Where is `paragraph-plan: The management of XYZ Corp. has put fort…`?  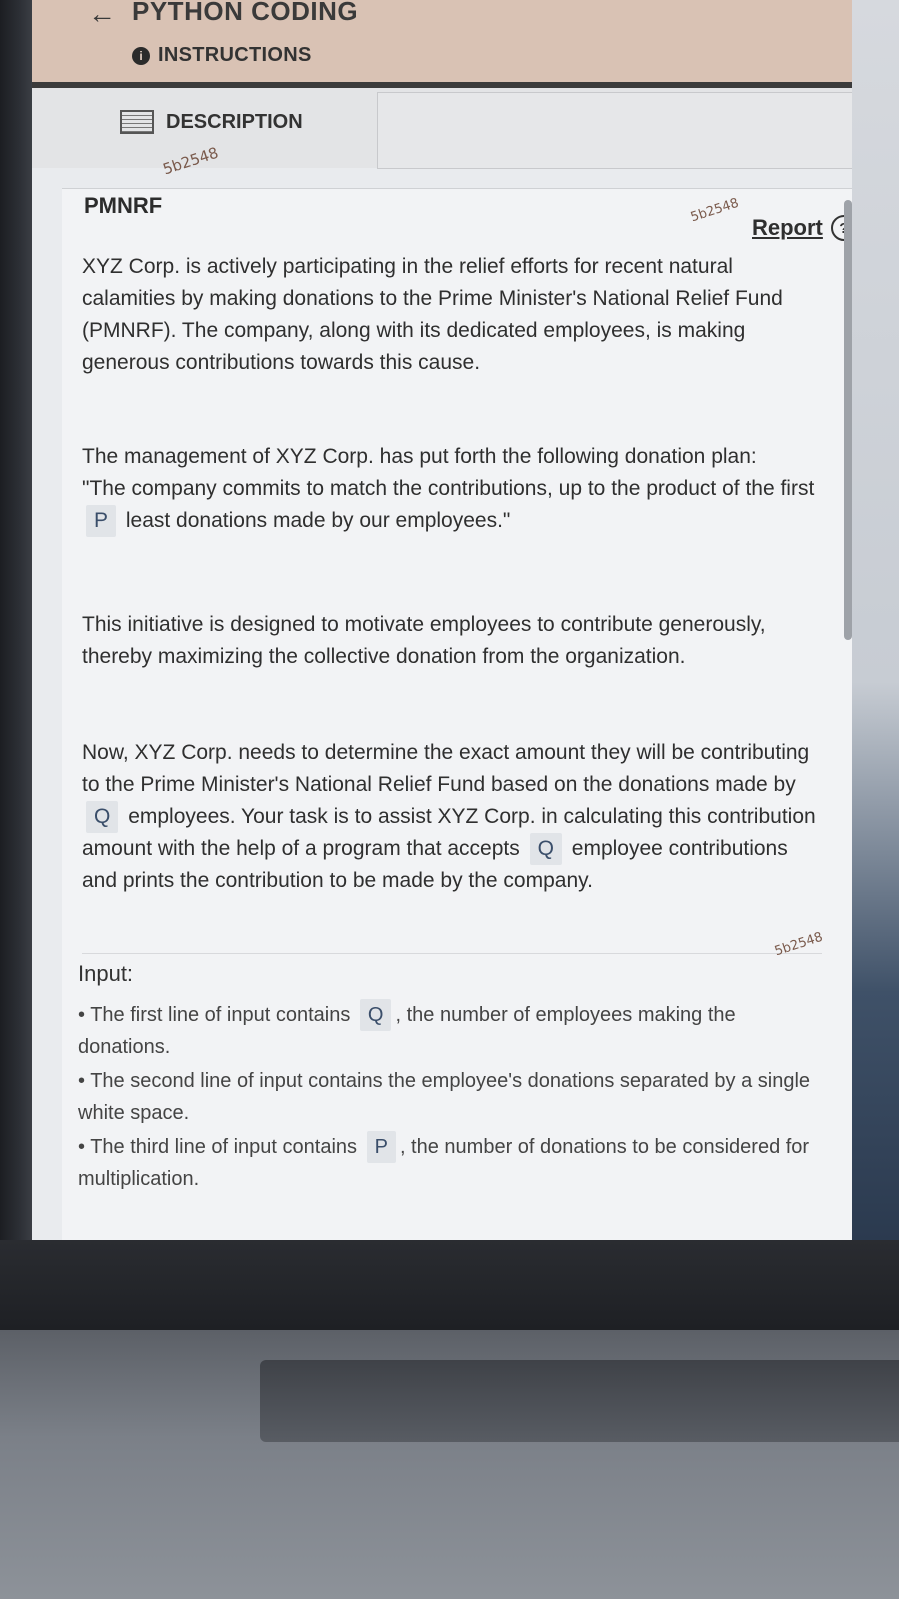
paragraph-plan: The management of XYZ Corp. has put fort… is located at coordinates (452, 489).